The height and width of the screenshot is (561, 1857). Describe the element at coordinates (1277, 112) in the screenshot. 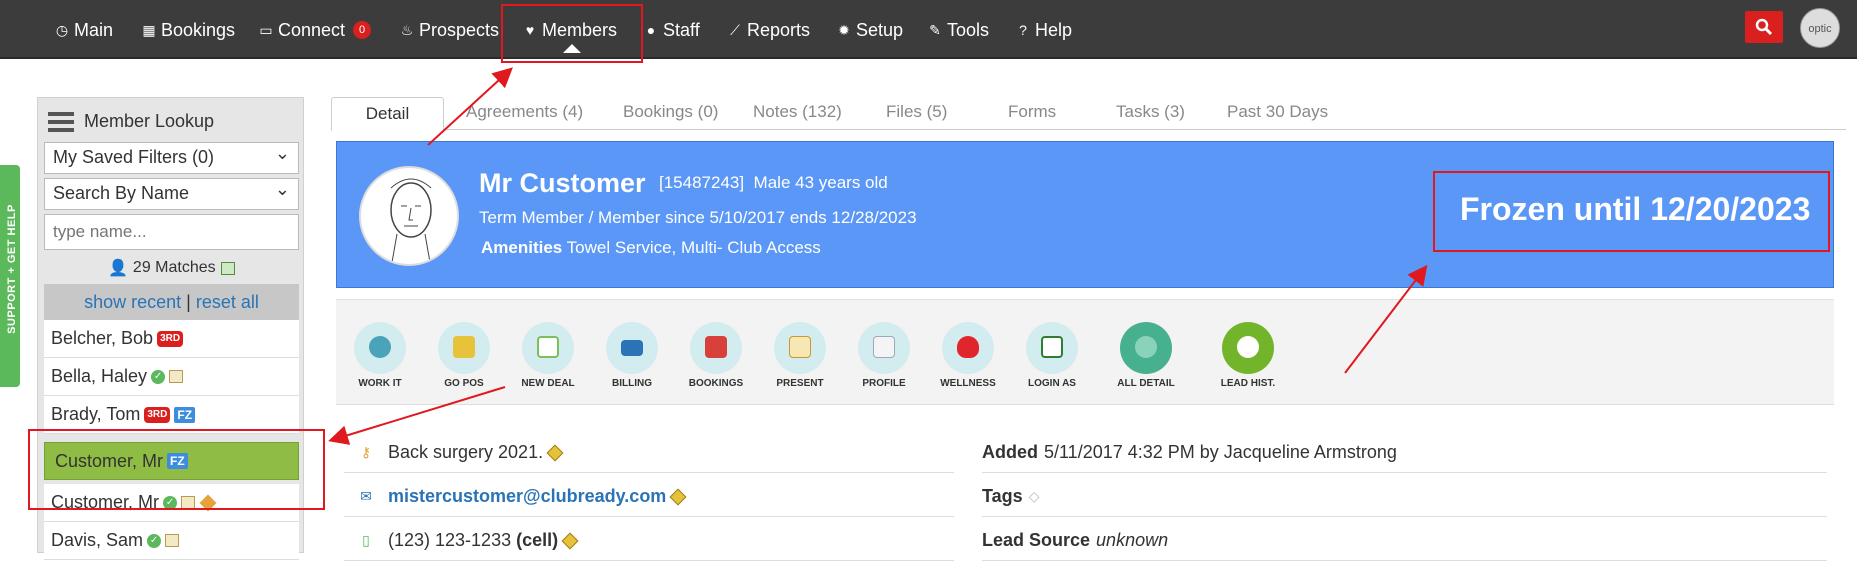

I see `tab-past-30-days: Past 30 Days` at that location.